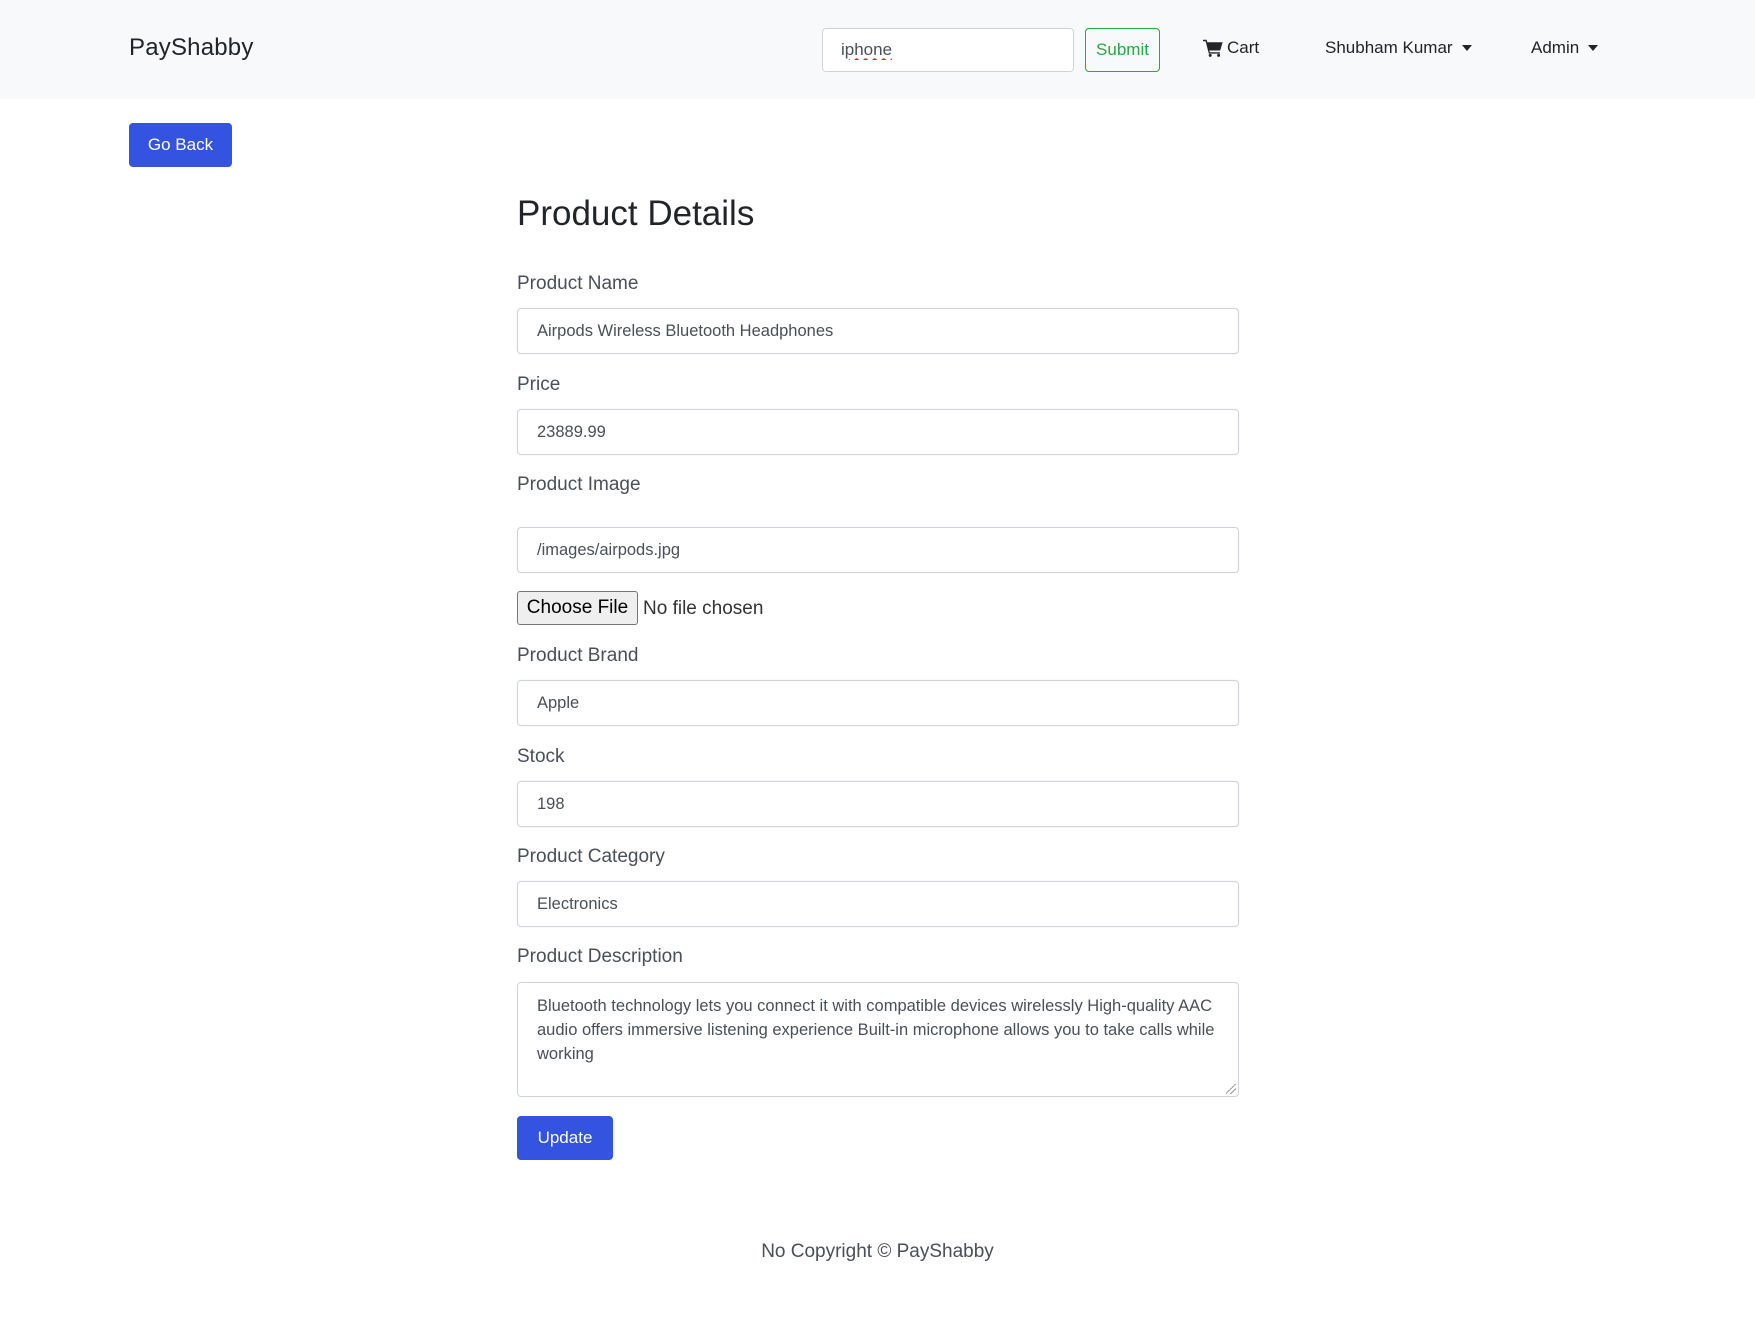  Describe the element at coordinates (578, 655) in the screenshot. I see `product-brand-label: Product Brand` at that location.